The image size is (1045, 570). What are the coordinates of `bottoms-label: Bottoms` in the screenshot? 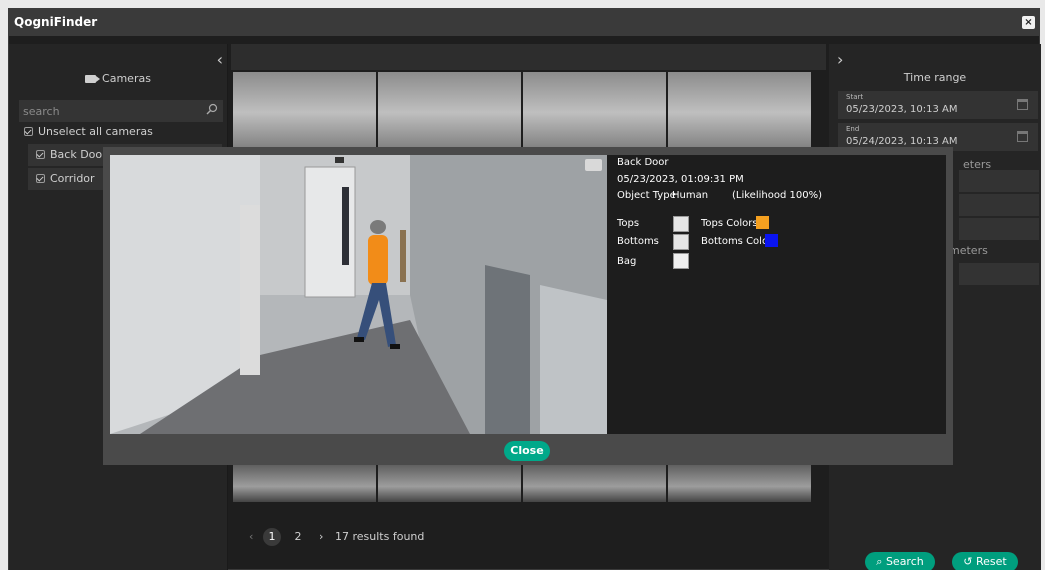 It's located at (638, 241).